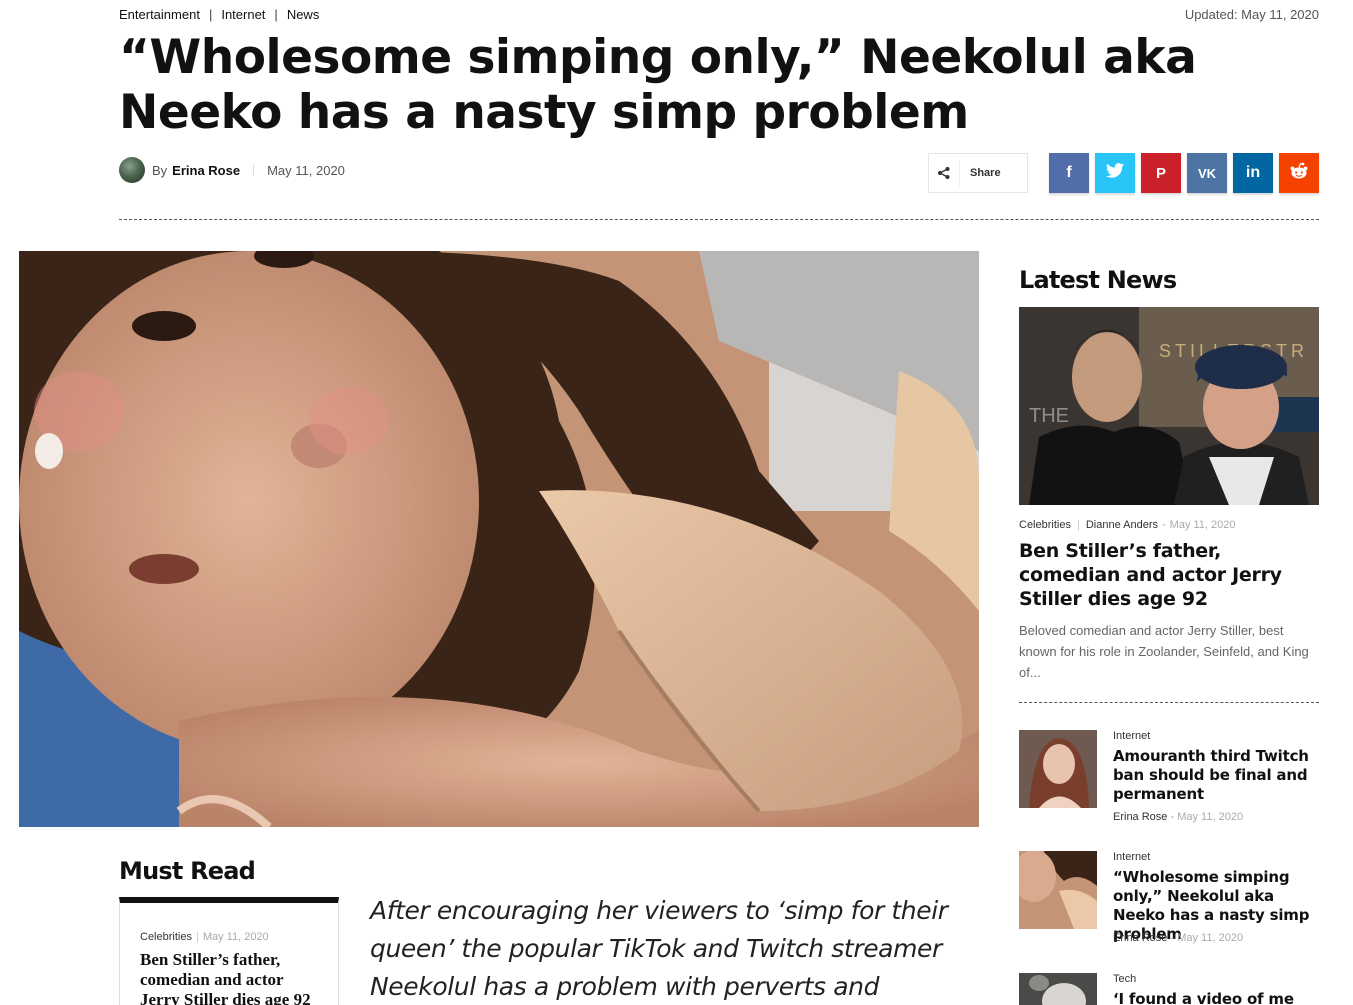 The image size is (1353, 1005). Describe the element at coordinates (160, 170) in the screenshot. I see `by-label: By` at that location.